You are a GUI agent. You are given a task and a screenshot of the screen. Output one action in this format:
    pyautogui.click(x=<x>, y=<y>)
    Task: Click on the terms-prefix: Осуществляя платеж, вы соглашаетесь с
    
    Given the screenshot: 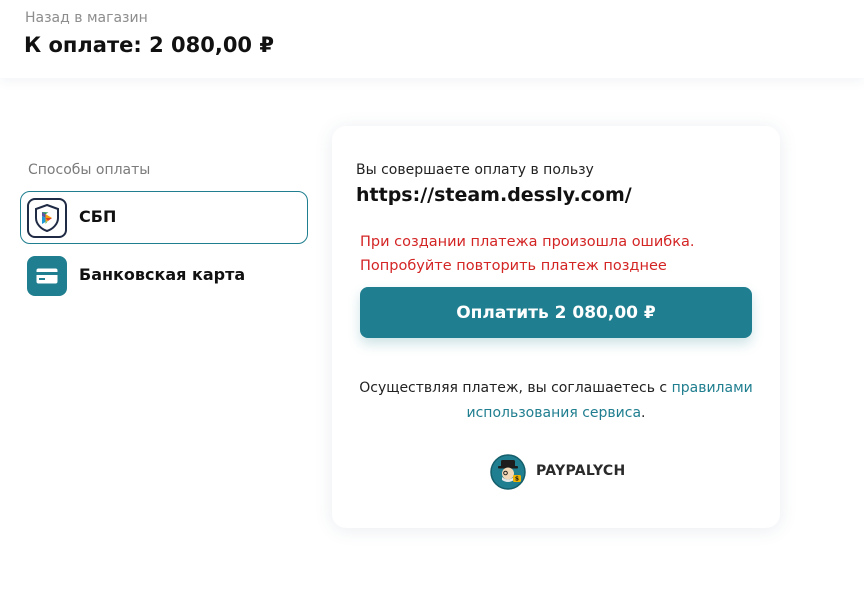 What is the action you would take?
    pyautogui.click(x=515, y=388)
    